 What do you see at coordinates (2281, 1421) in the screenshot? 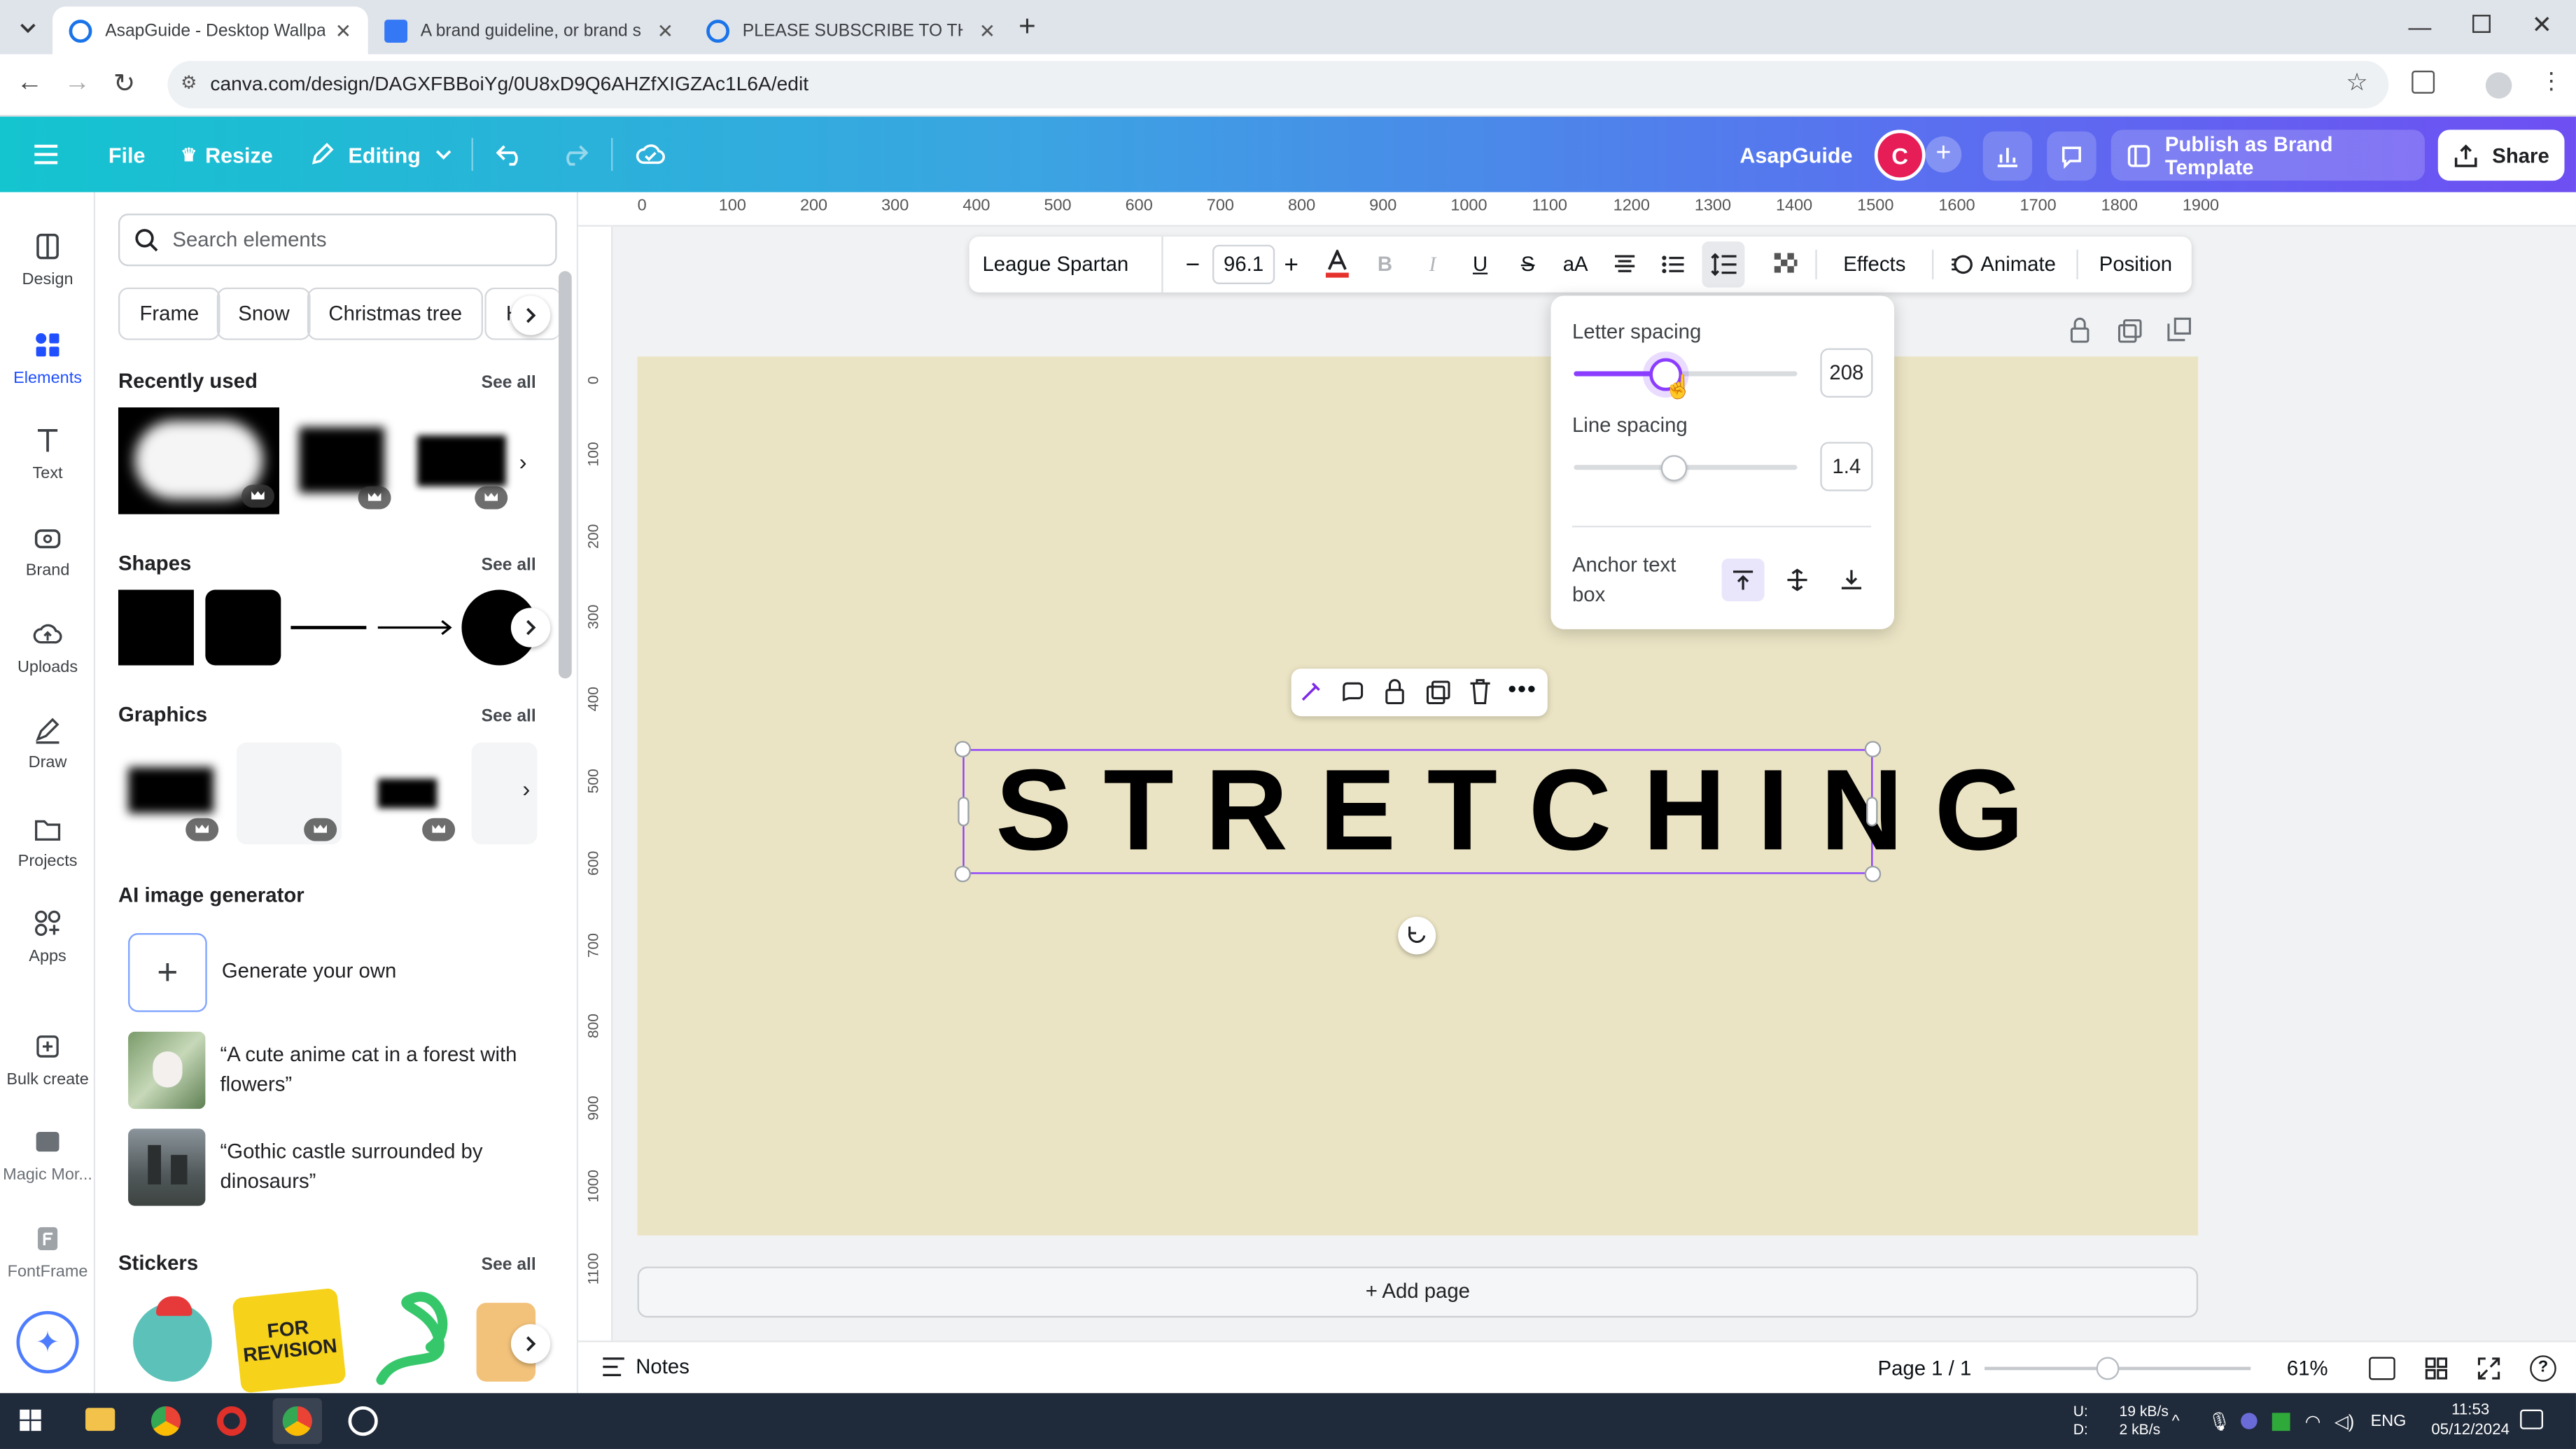
I see `tray-nvidia-icon` at bounding box center [2281, 1421].